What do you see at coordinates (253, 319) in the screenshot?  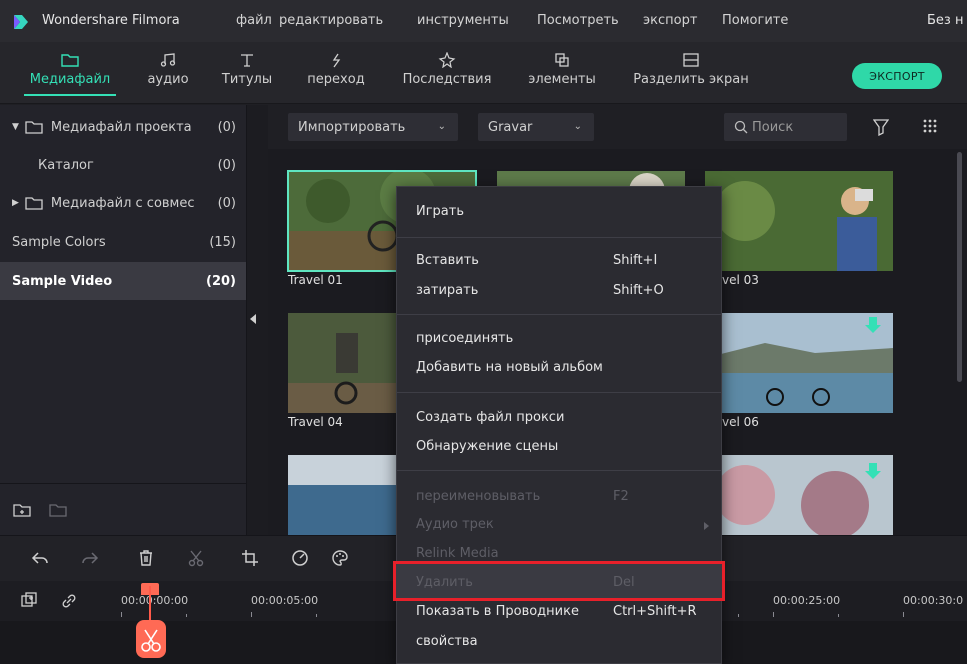 I see `collapse-panel-arrow-icon` at bounding box center [253, 319].